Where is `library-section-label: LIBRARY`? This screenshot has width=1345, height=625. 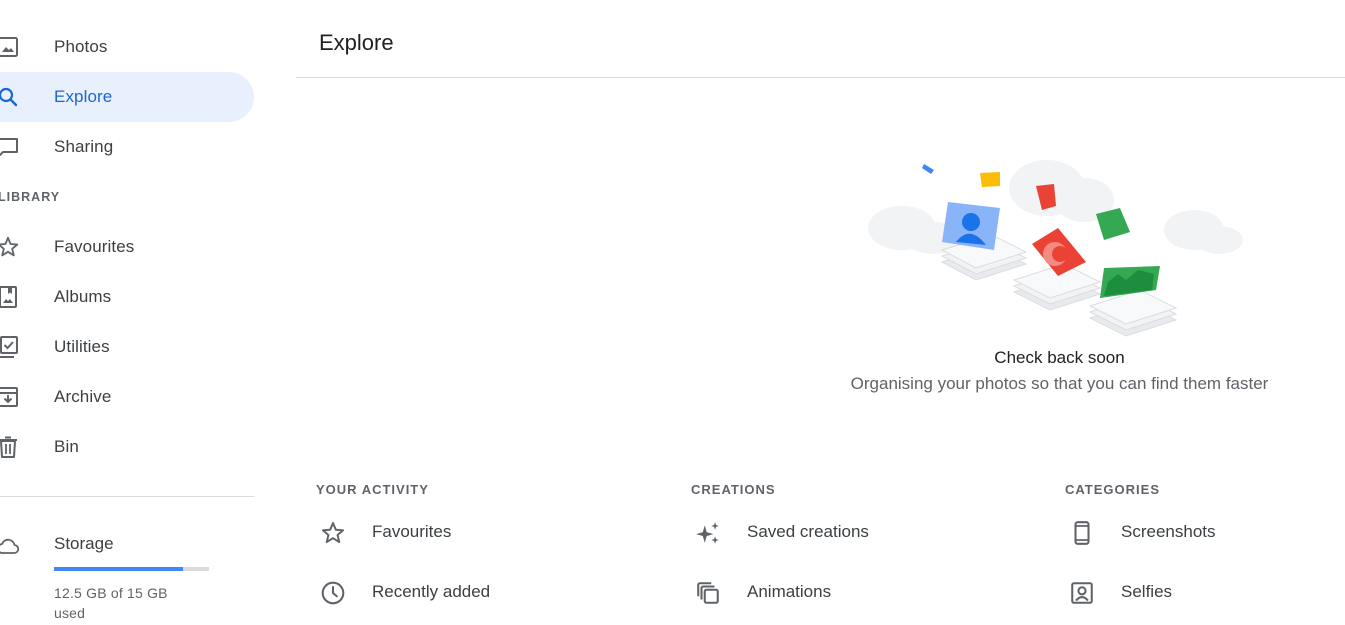
library-section-label: LIBRARY is located at coordinates (30, 197).